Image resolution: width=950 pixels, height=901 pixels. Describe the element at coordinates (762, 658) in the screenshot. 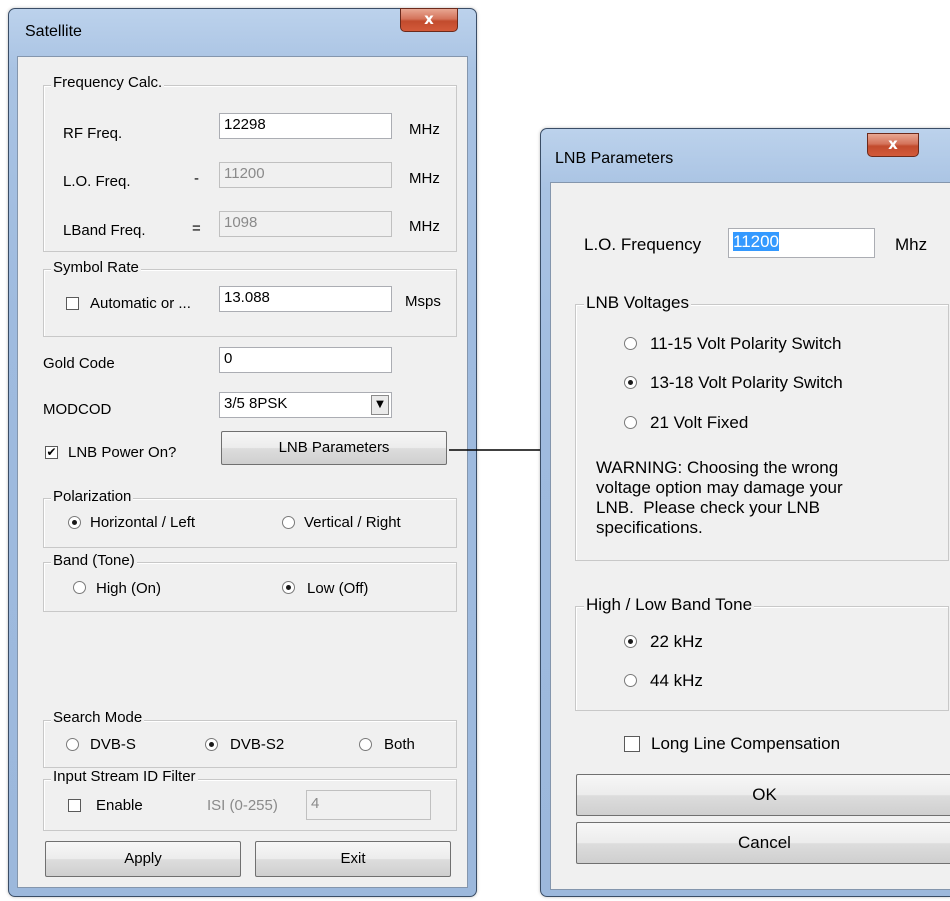

I see `band-tone-group` at that location.